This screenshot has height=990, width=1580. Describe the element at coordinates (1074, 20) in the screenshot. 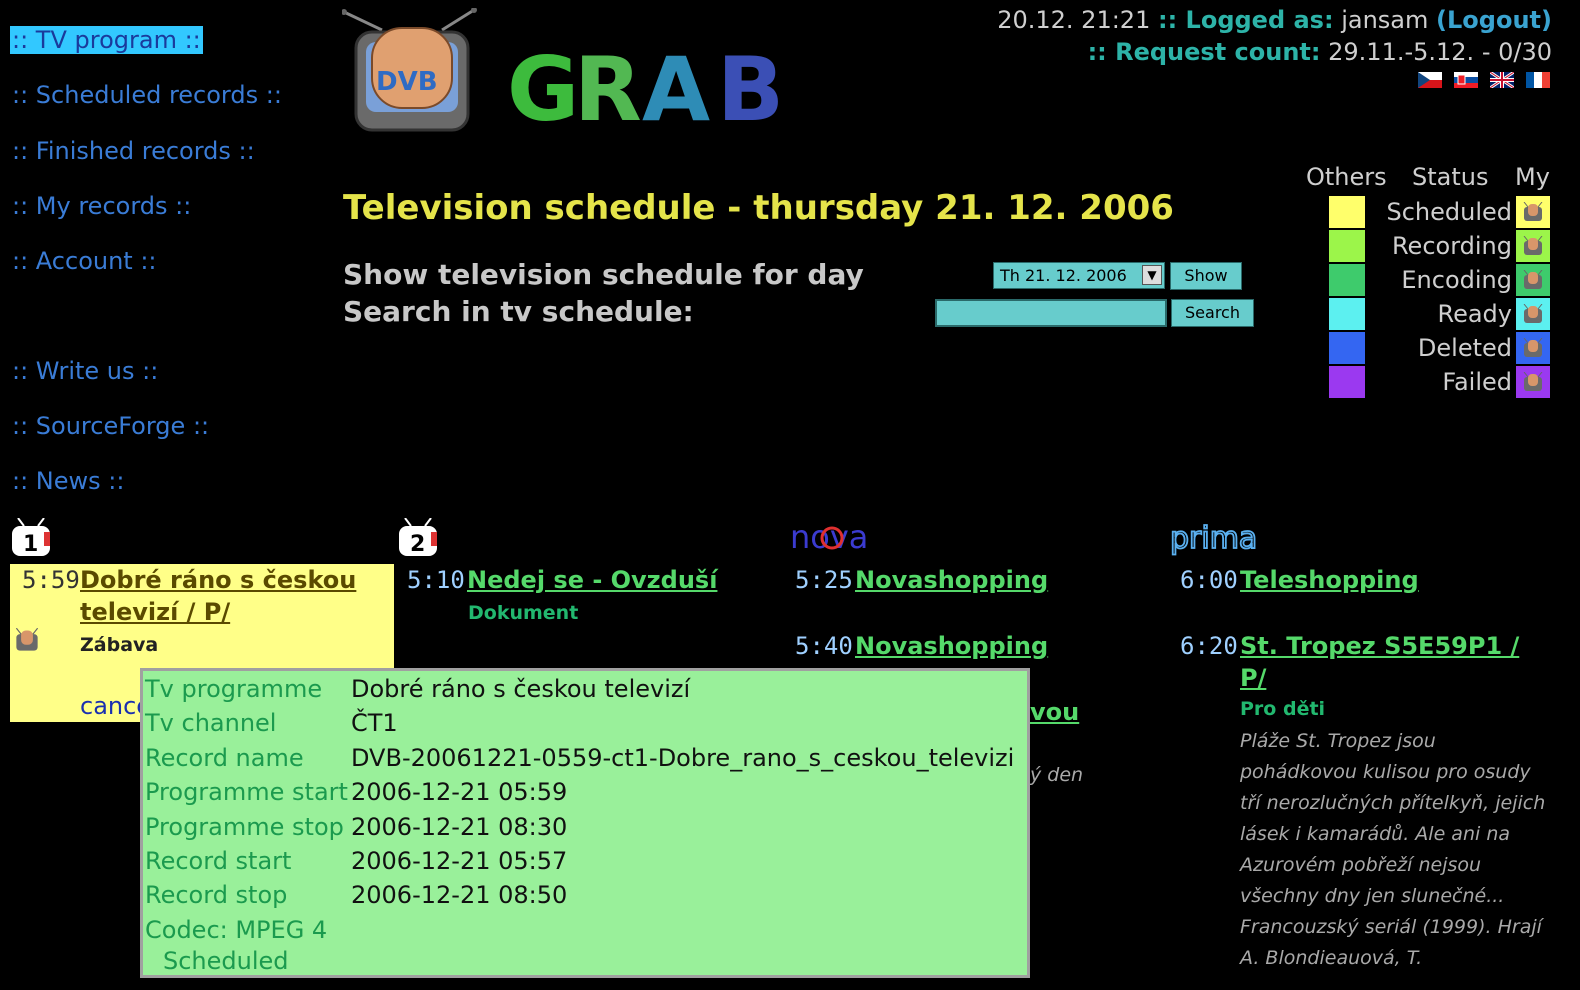

I see `current-datetime: 20.12. 21:21` at that location.